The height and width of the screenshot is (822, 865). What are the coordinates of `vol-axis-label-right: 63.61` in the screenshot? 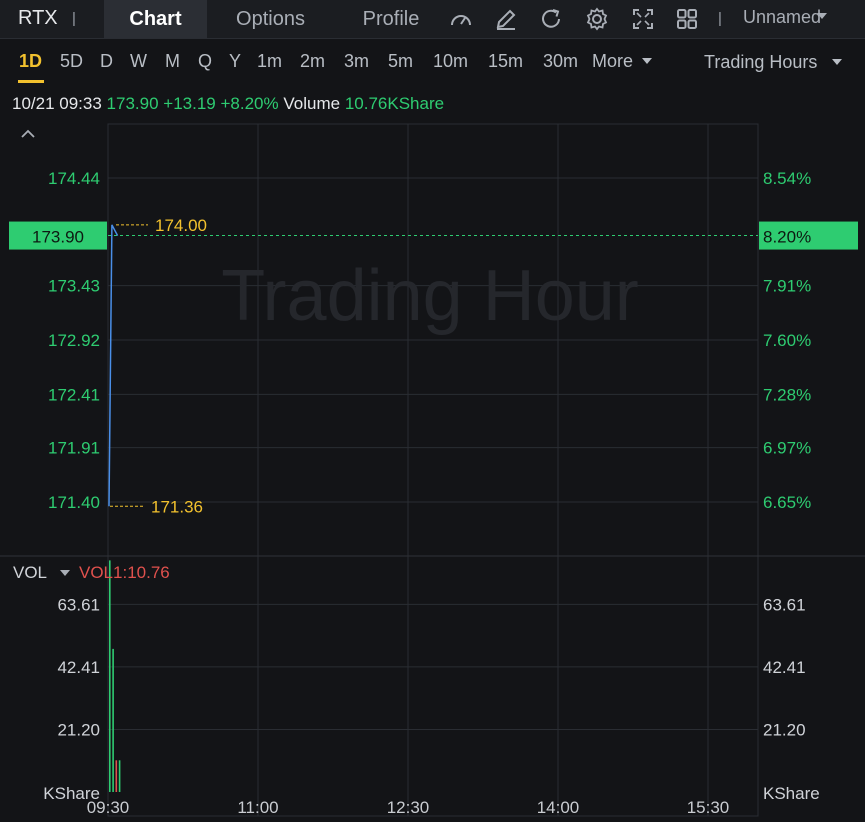 It's located at (784, 604).